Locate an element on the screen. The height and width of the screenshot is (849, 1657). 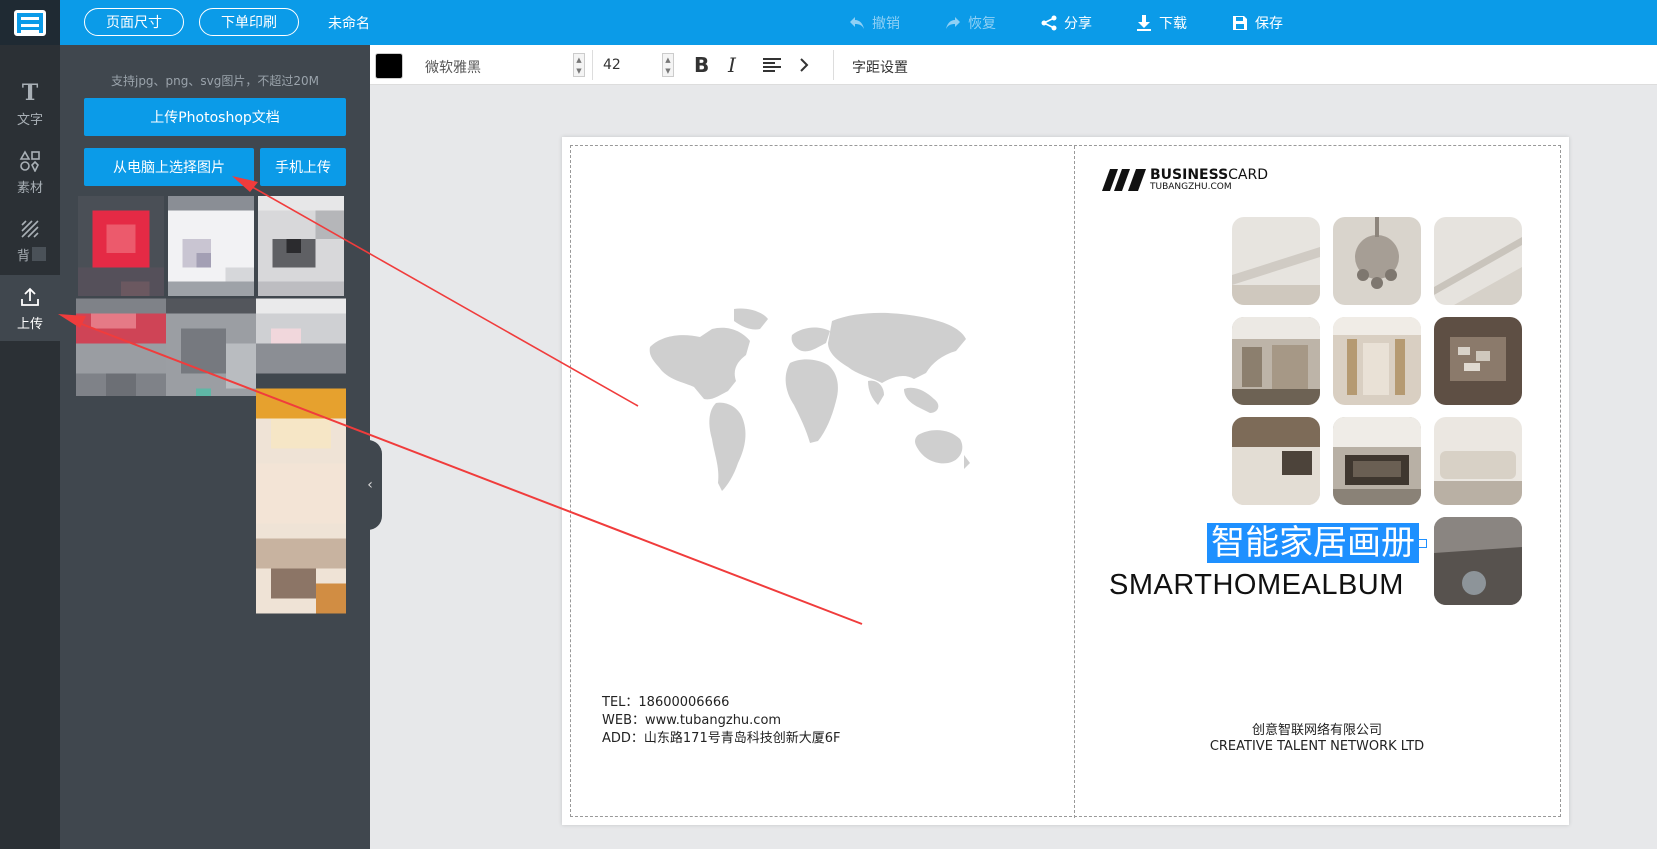
up-arrow-icon: ▲ is located at coordinates (668, 59).